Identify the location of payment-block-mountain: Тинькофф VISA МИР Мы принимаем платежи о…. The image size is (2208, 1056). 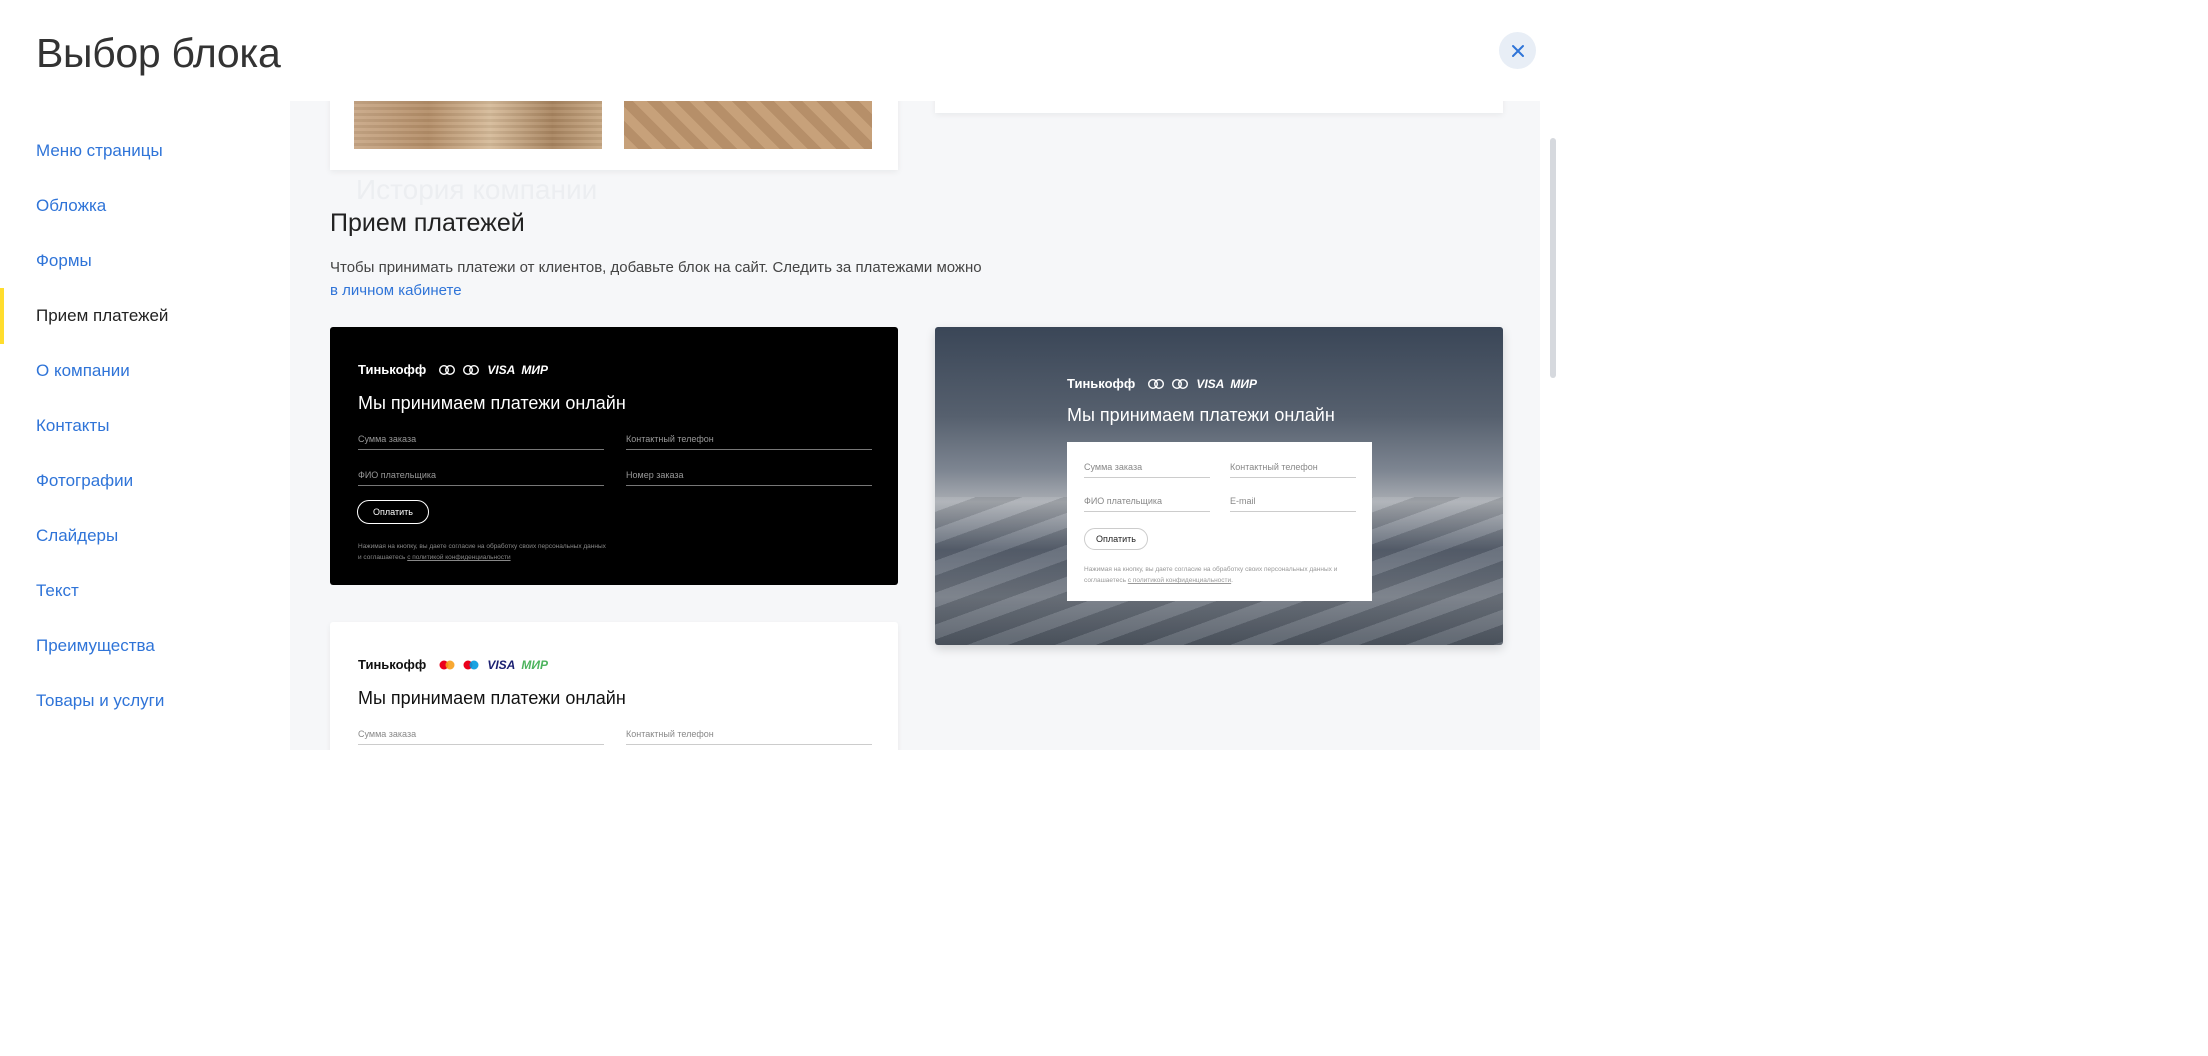
(1219, 486).